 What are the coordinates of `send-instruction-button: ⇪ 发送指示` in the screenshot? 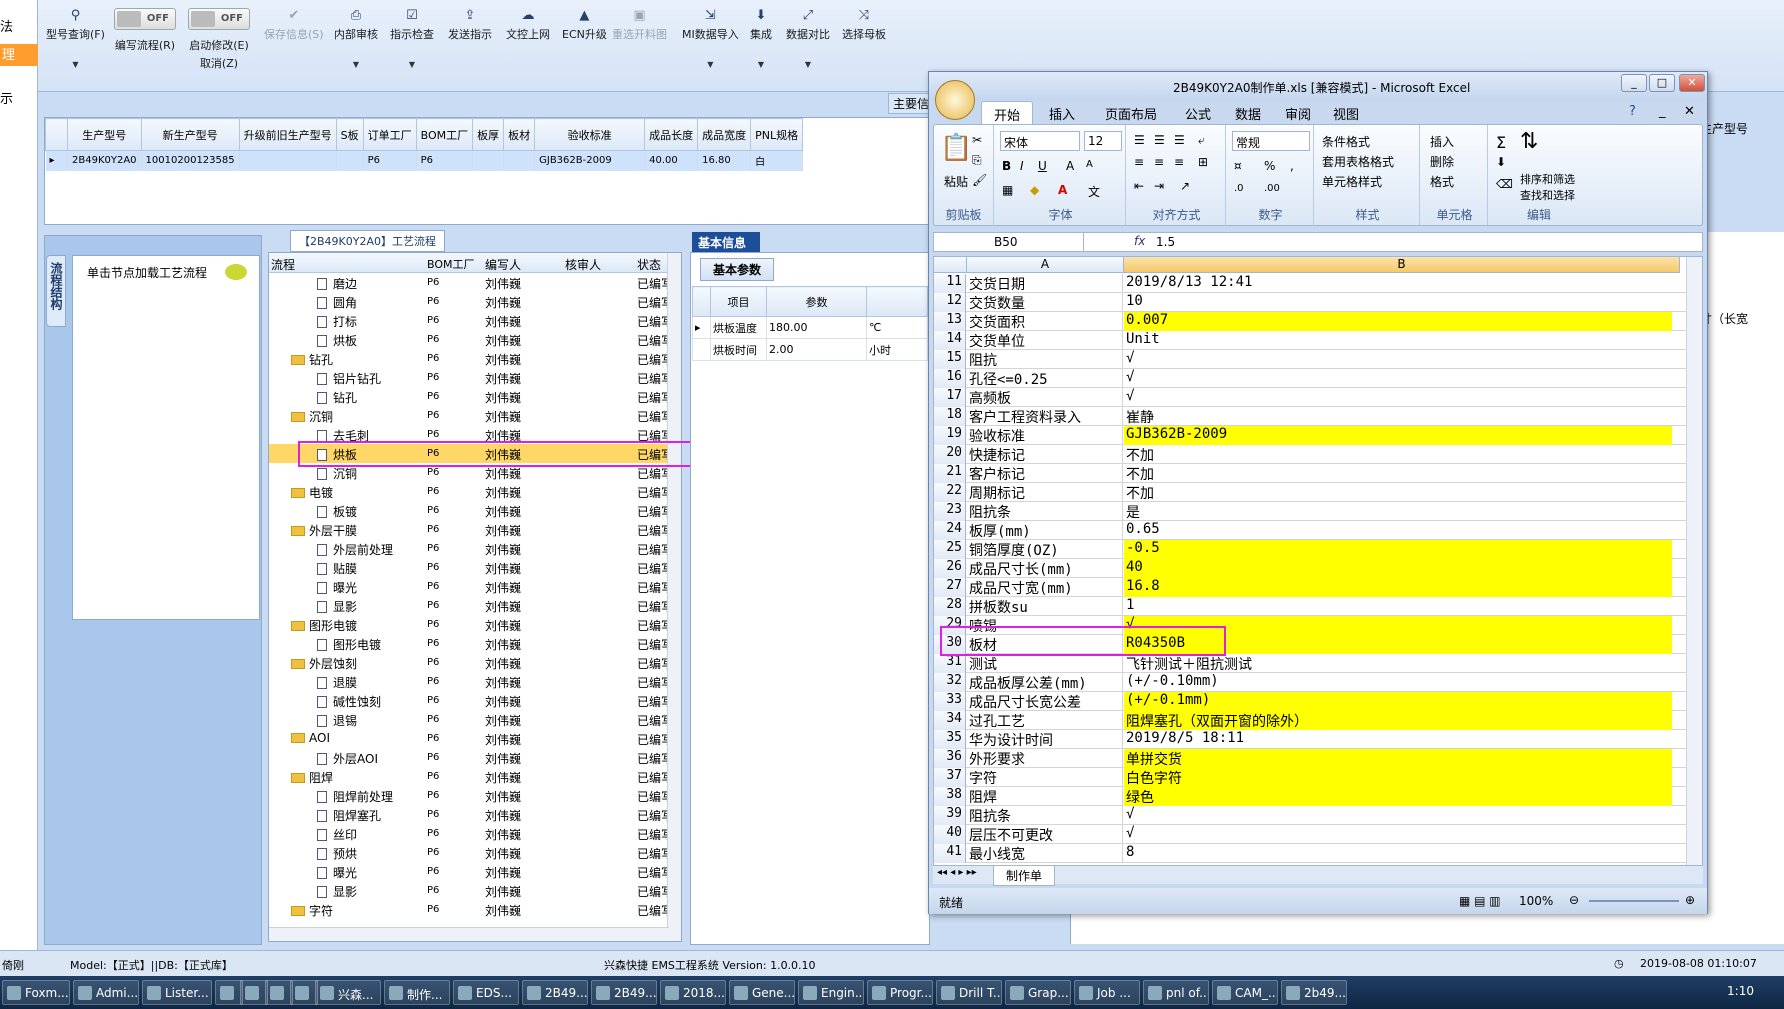 It's located at (470, 25).